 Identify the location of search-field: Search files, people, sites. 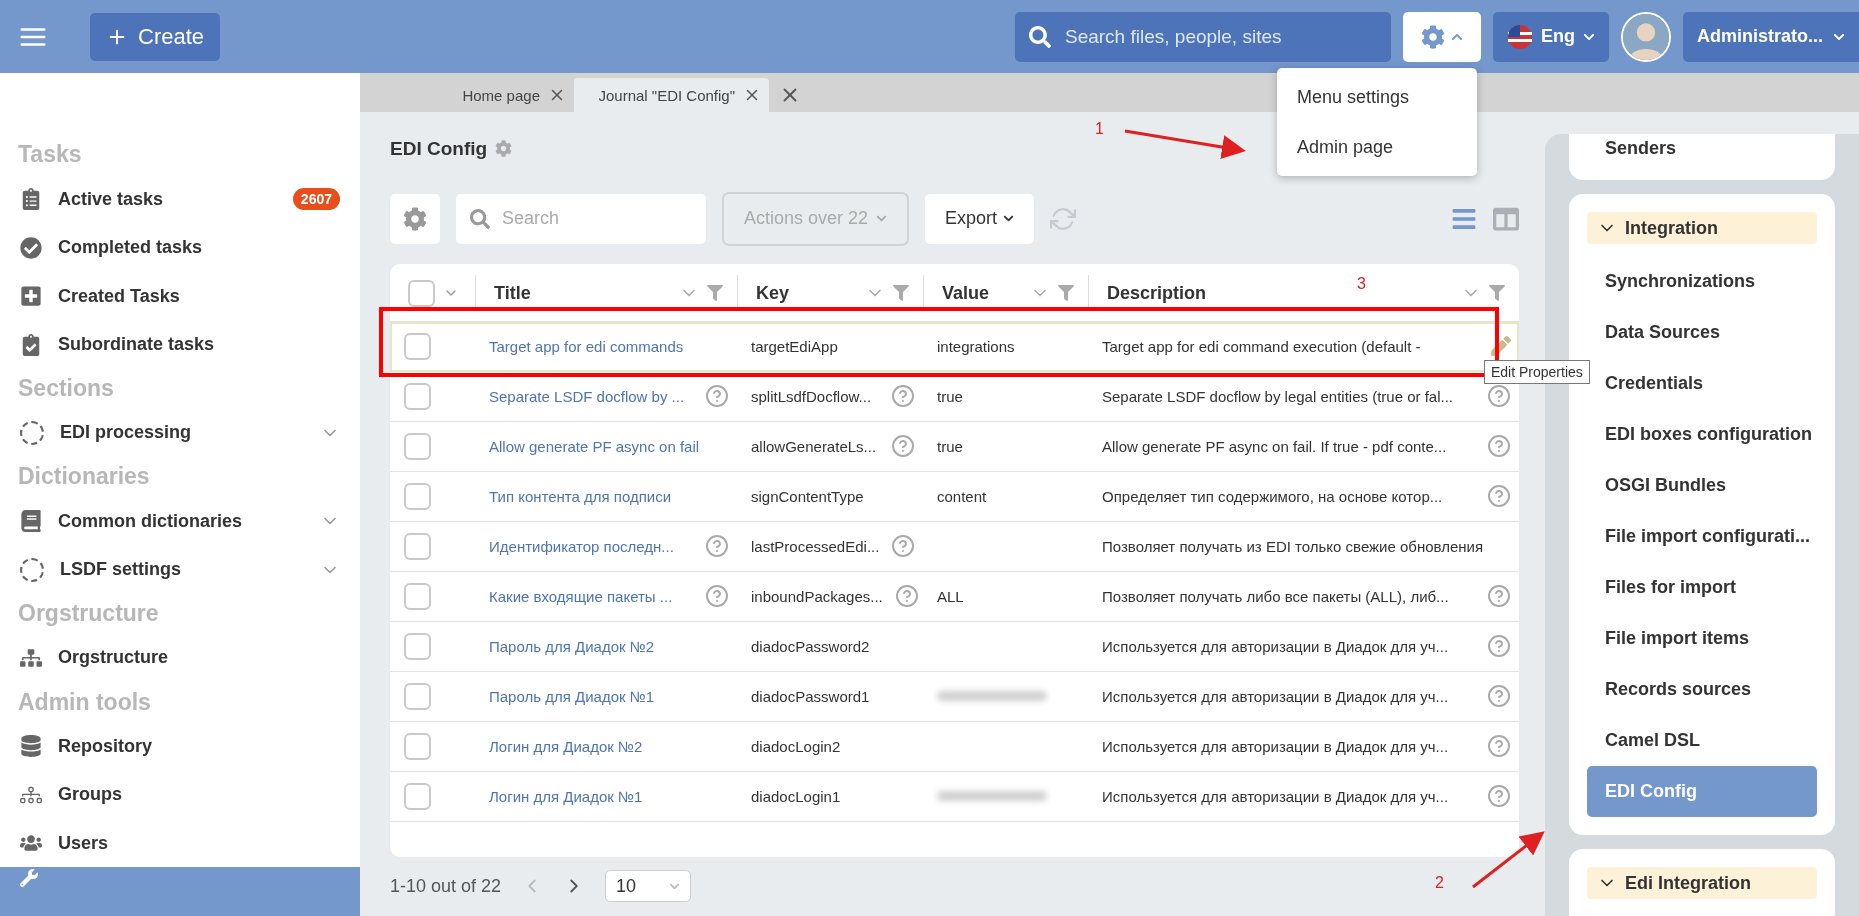
(1203, 36).